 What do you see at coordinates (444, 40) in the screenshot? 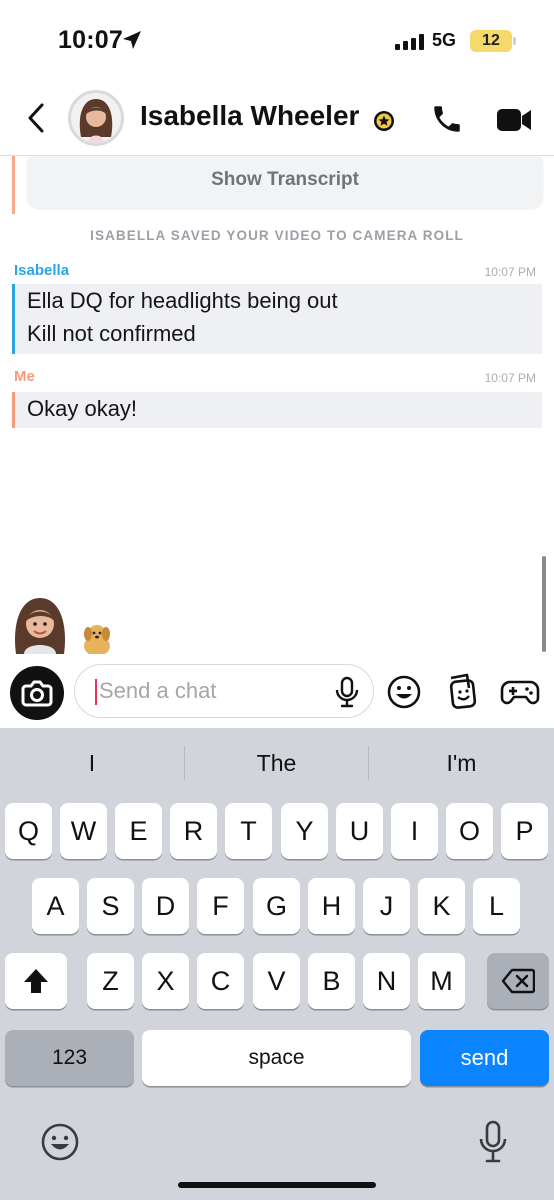
I see `network-type: 5G` at bounding box center [444, 40].